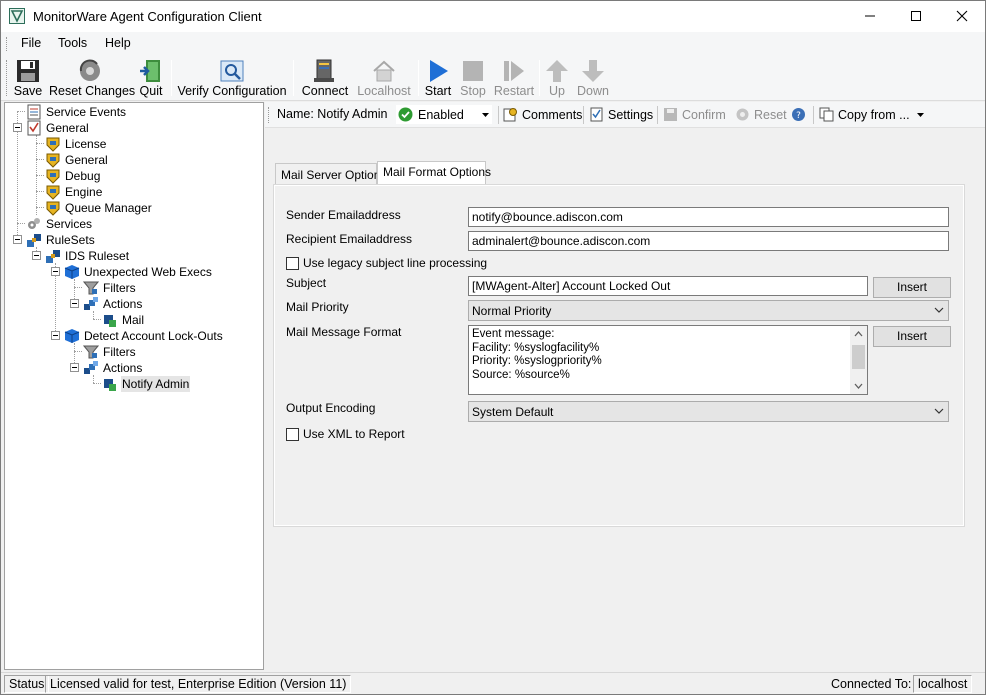 Image resolution: width=986 pixels, height=695 pixels. What do you see at coordinates (708, 217) in the screenshot?
I see `sender-email-field: notify@bounce.adiscon.com` at bounding box center [708, 217].